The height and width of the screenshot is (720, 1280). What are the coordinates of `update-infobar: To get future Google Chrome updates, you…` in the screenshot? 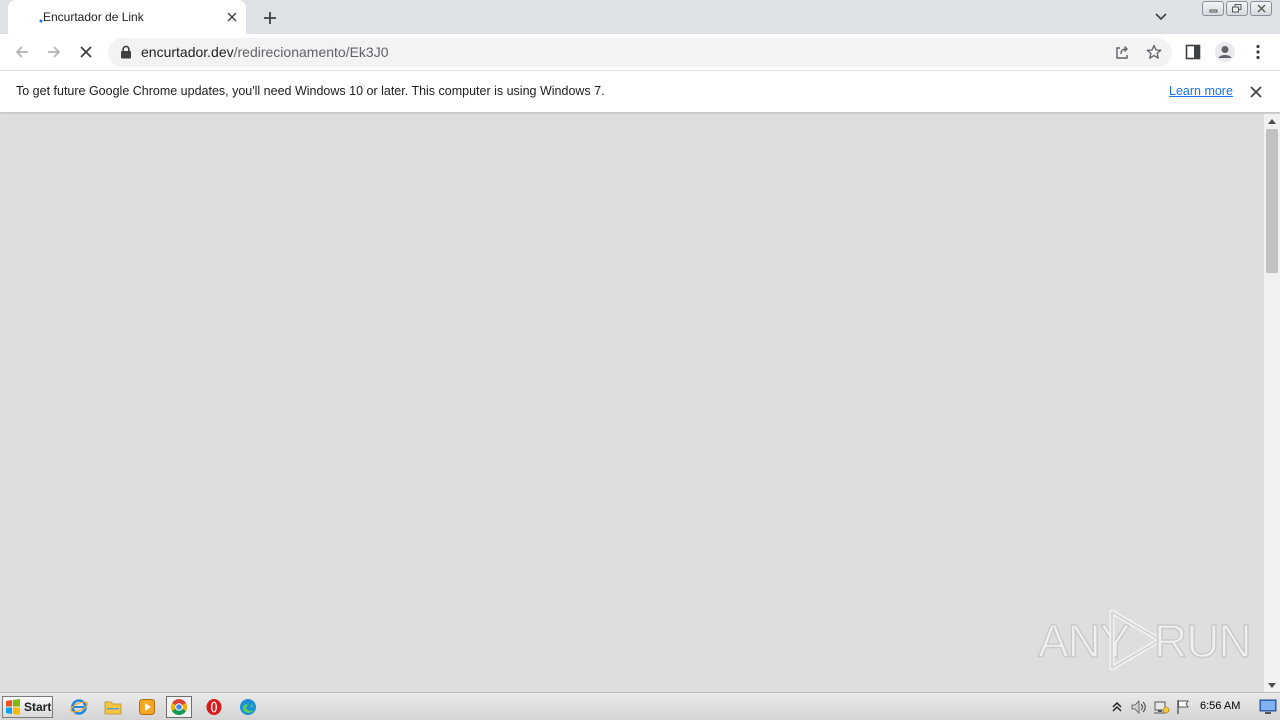 It's located at (640, 92).